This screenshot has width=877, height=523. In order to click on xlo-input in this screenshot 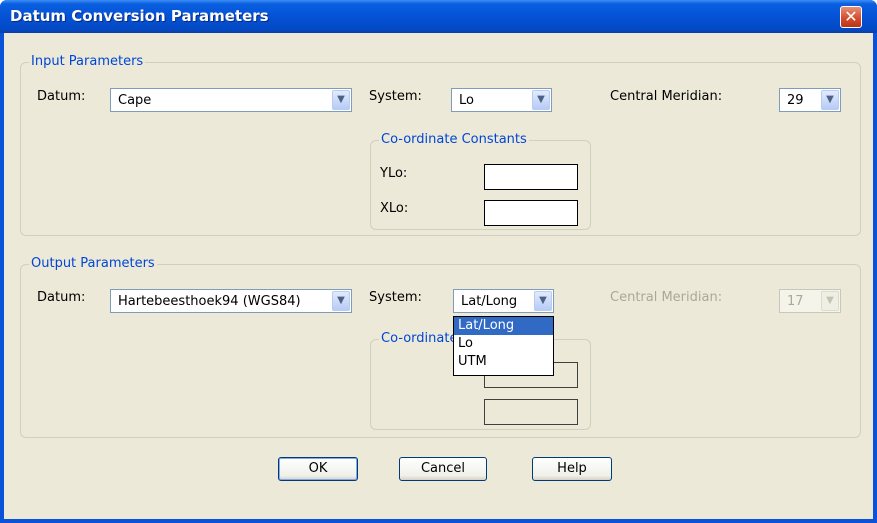, I will do `click(531, 213)`.